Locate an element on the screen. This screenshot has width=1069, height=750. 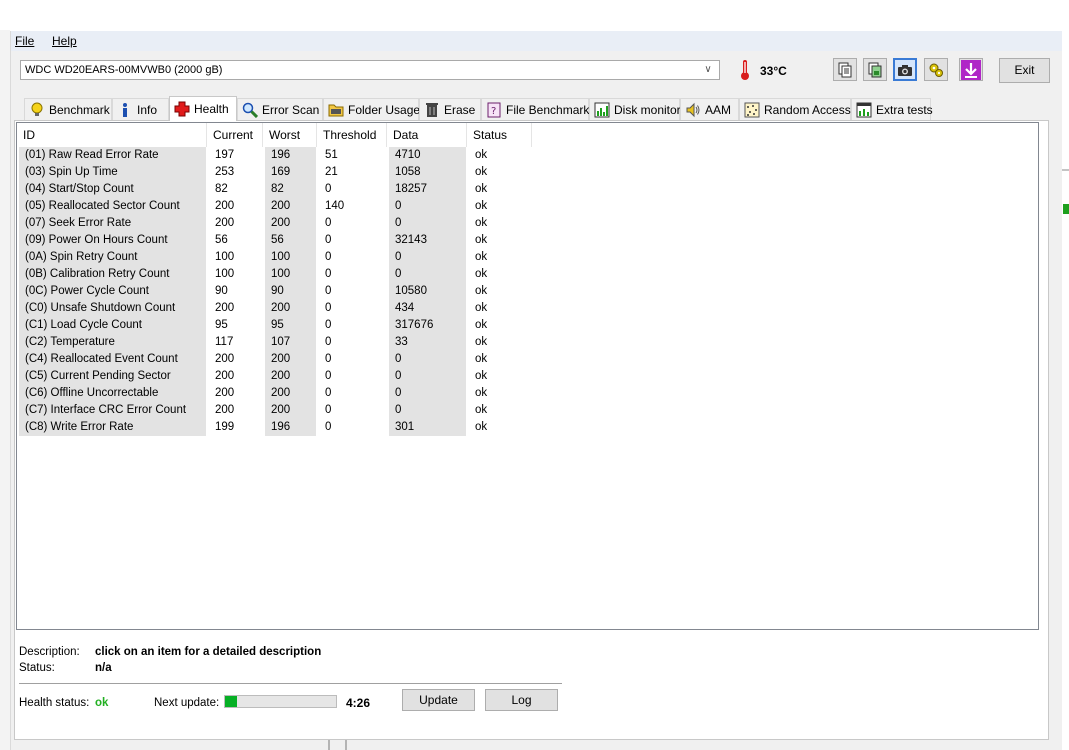
table-row: (C7) Interface CRC Error Count 200 200 0 0 ok is located at coordinates (277, 410).